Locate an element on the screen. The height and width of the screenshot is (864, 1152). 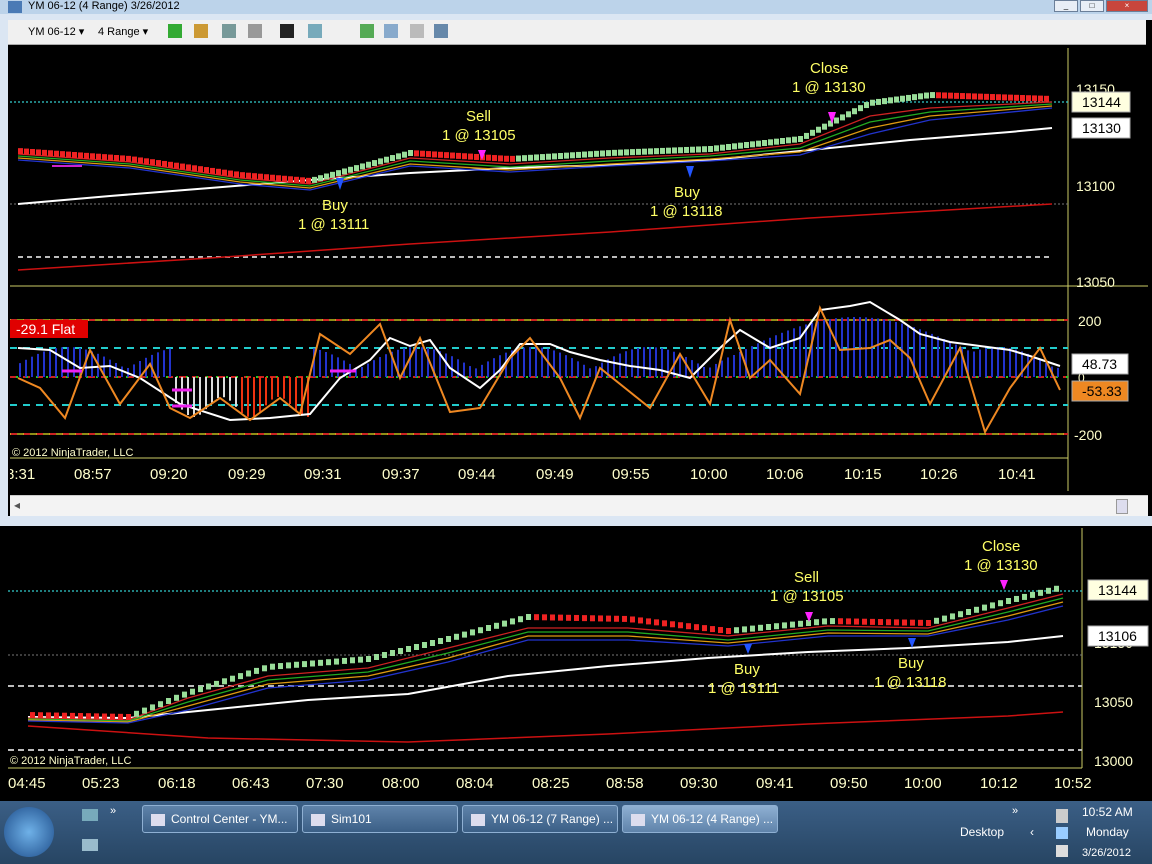
maximize-button: □ is located at coordinates (1092, 6).